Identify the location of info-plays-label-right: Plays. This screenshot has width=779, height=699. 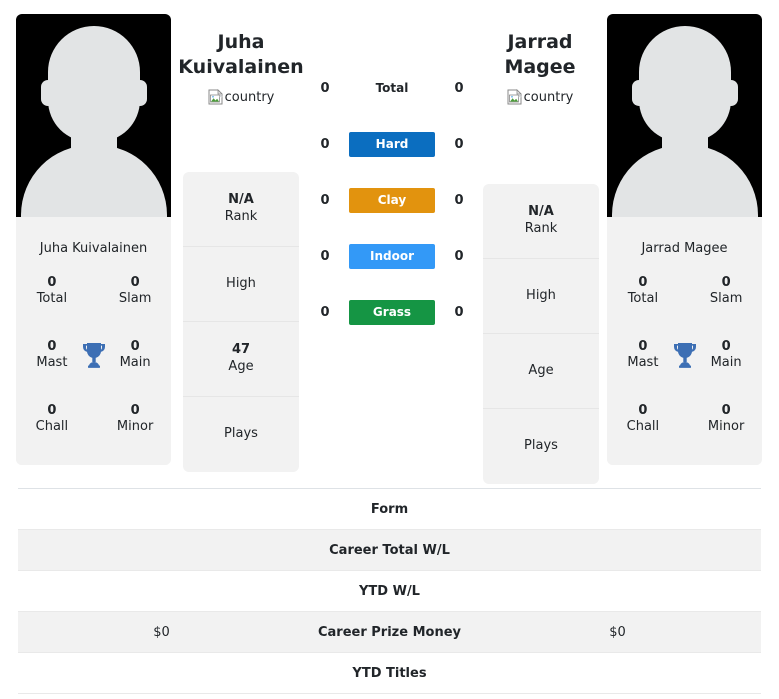
(541, 446).